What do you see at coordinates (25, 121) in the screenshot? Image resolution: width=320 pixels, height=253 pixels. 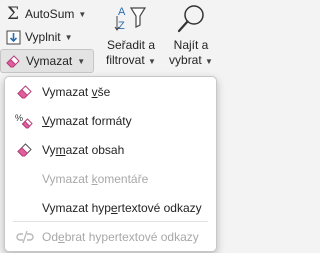 I see `clear-formats-icon: %` at bounding box center [25, 121].